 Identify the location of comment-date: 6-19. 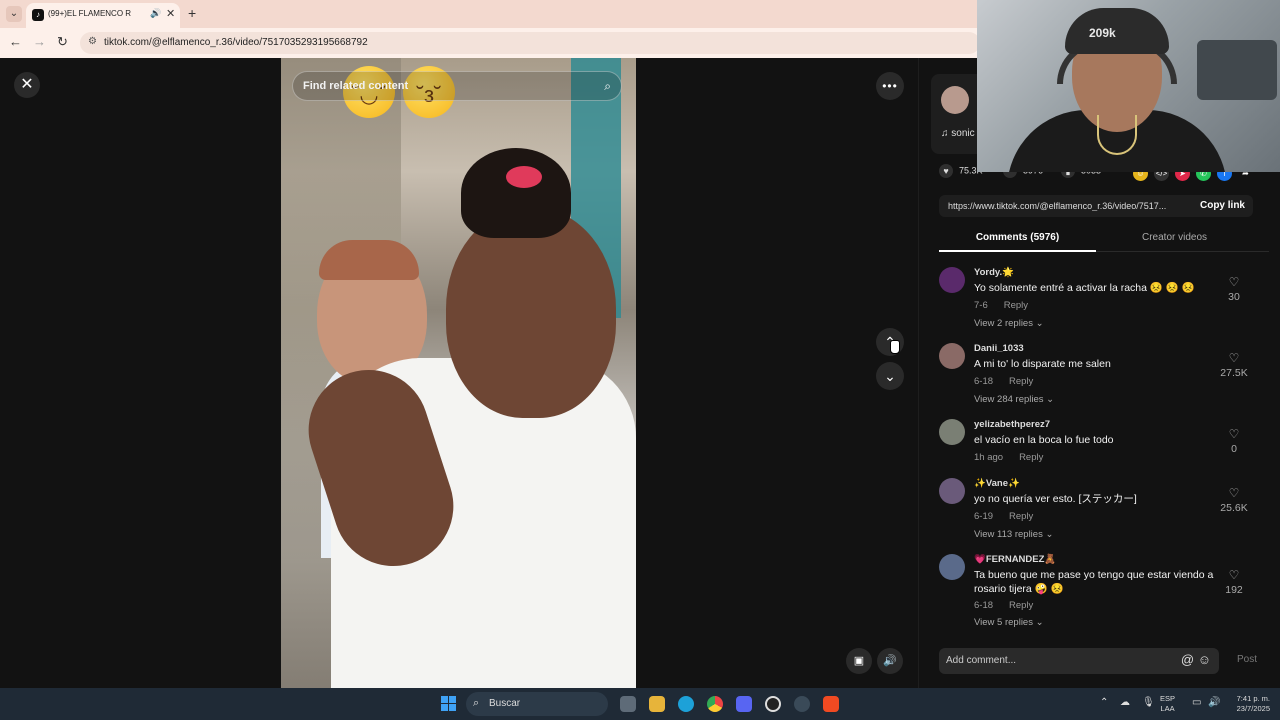
(984, 516).